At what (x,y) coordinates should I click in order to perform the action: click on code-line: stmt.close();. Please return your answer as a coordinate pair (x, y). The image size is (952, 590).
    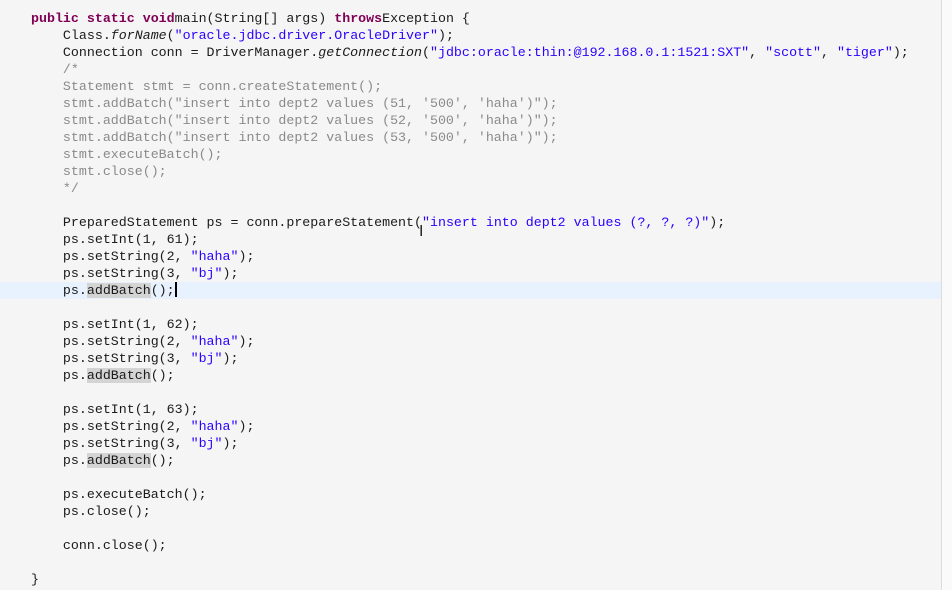
    Looking at the image, I should click on (470, 171).